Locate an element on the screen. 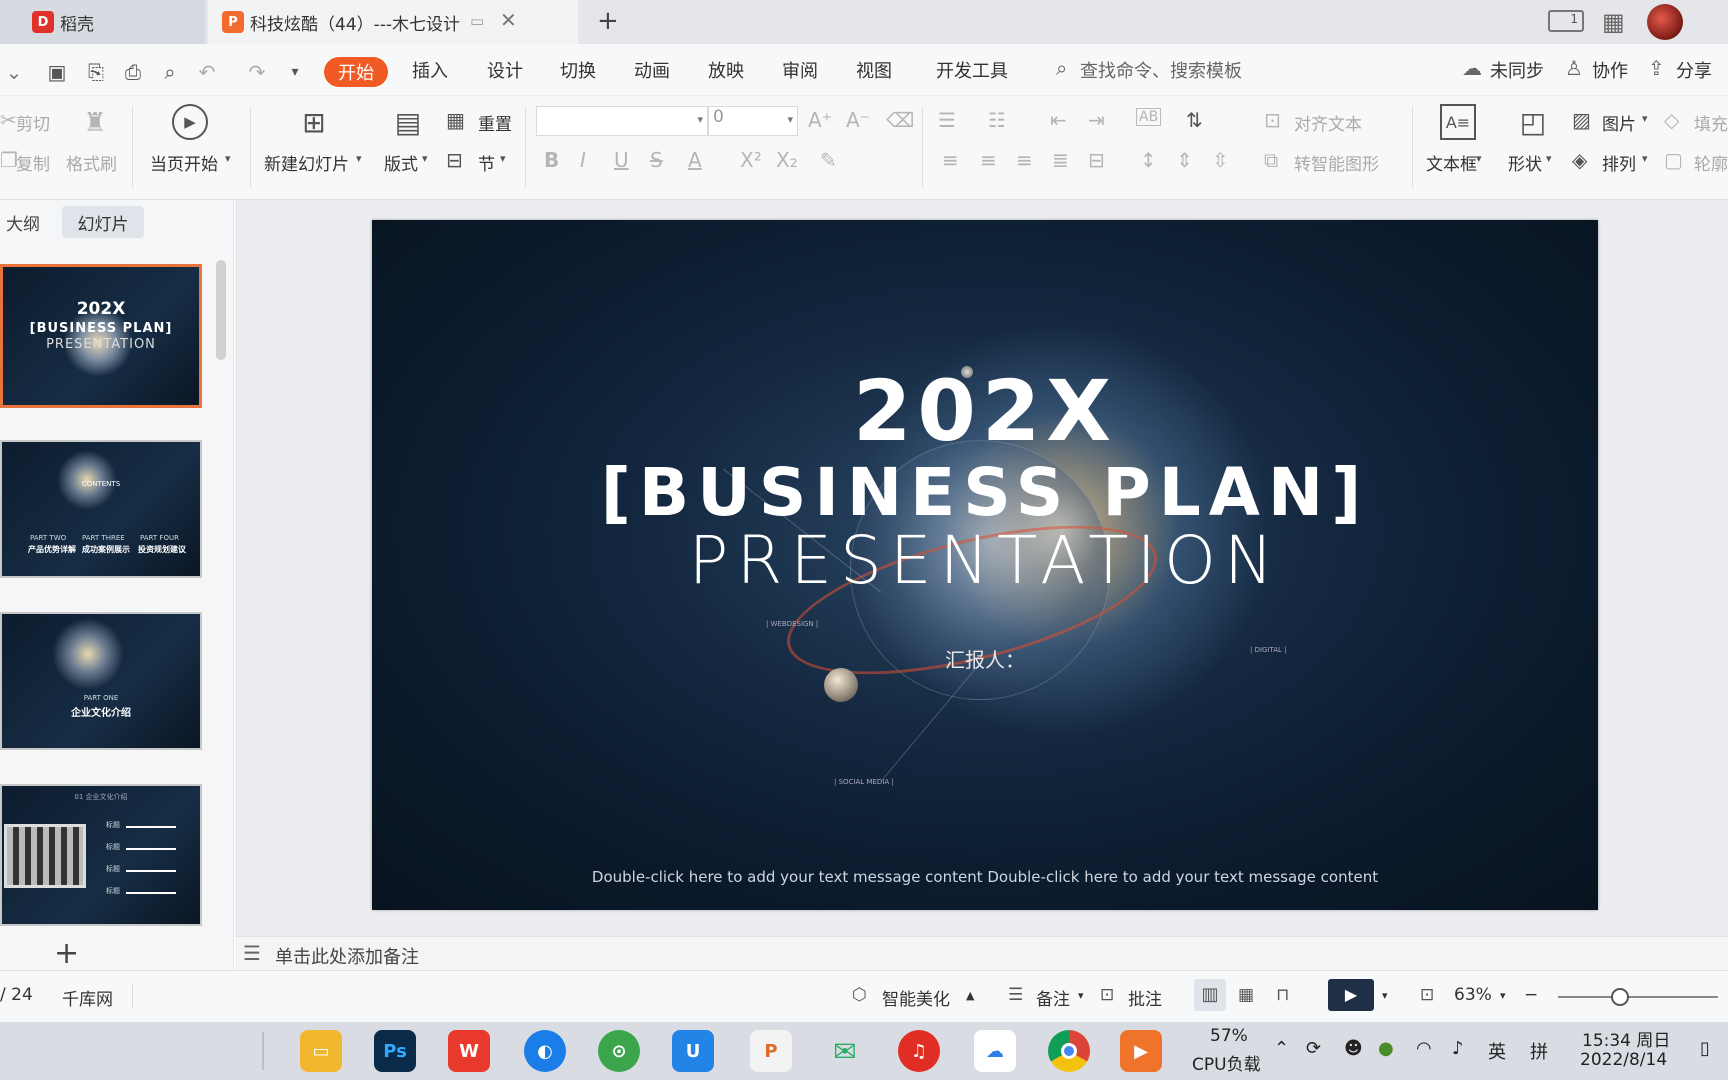 The width and height of the screenshot is (1728, 1080). slide-thumbnail-4: 01 企业文化介绍 标题 标题 标题 标题 is located at coordinates (101, 855).